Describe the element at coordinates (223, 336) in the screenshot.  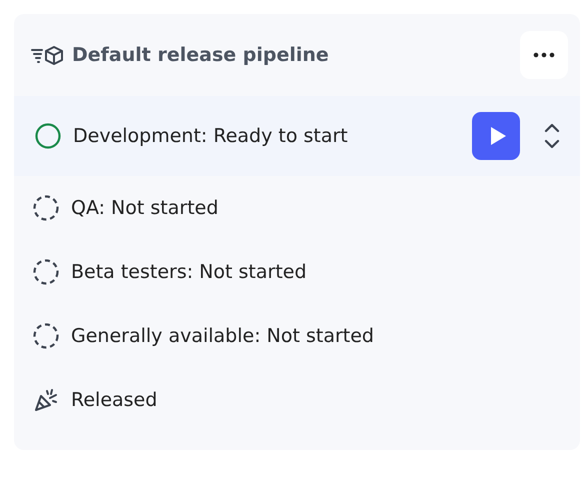
I see `stage-label: Generally available: Not started` at that location.